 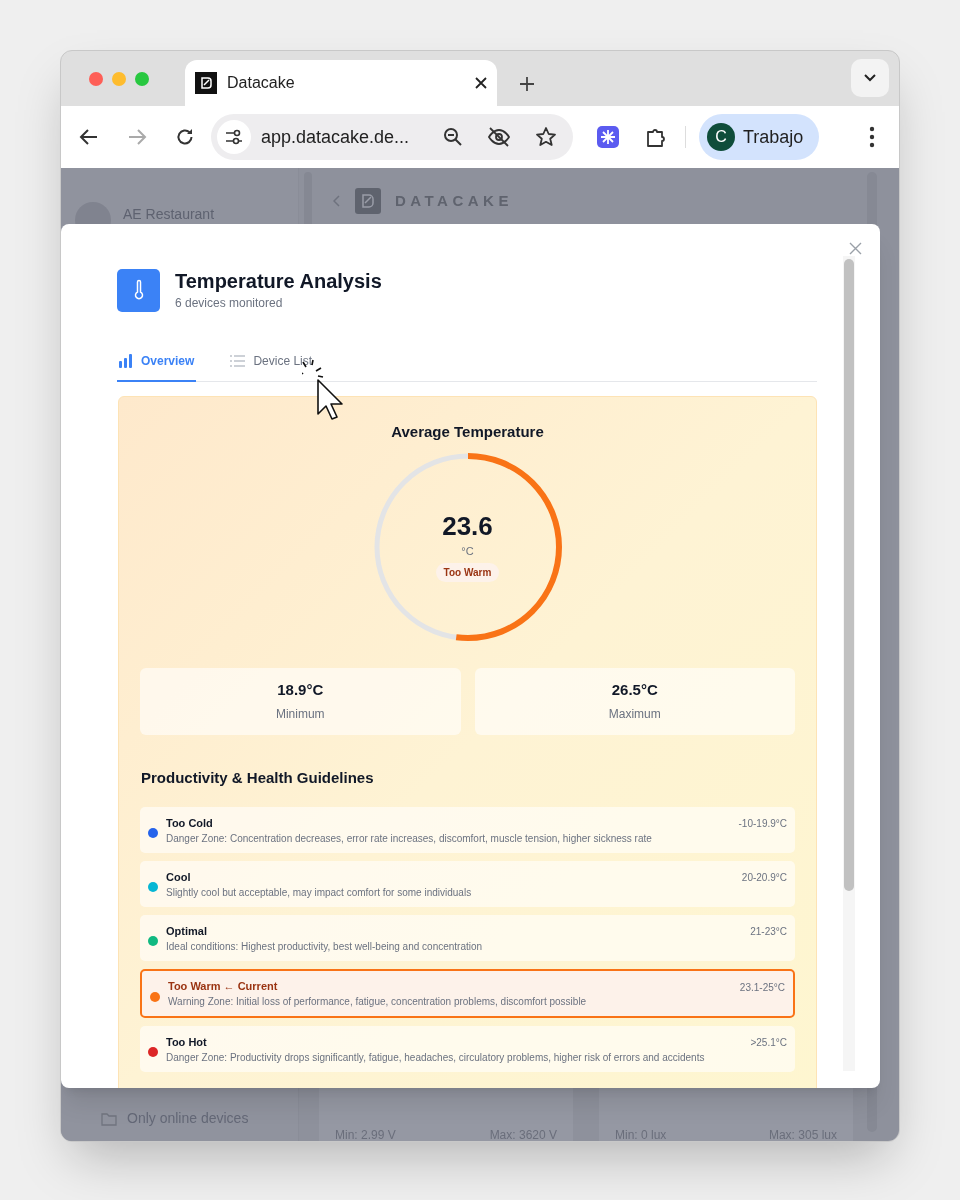 What do you see at coordinates (849, 575) in the screenshot?
I see `scrollbar-thumb` at bounding box center [849, 575].